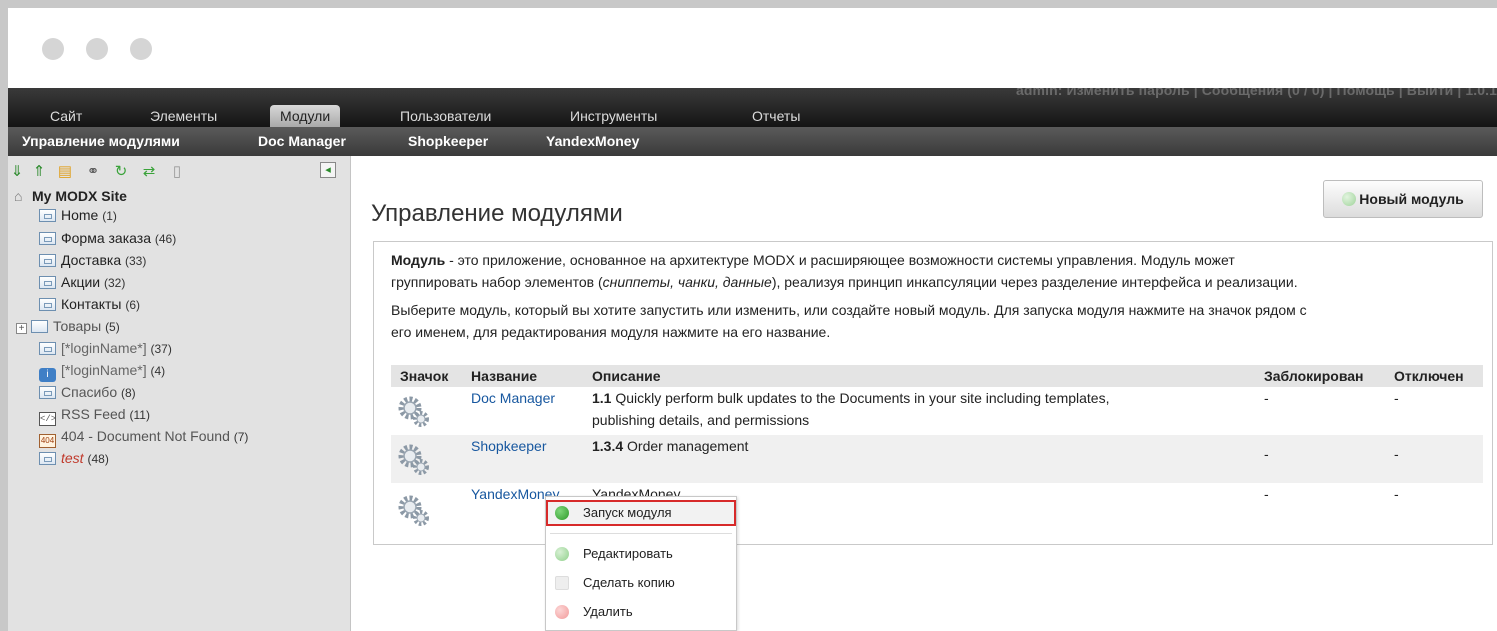 This screenshot has width=1497, height=631. Describe the element at coordinates (937, 459) in the screenshot. I see `table-row: Shopkeeper 1.3.4 Order management - -` at that location.